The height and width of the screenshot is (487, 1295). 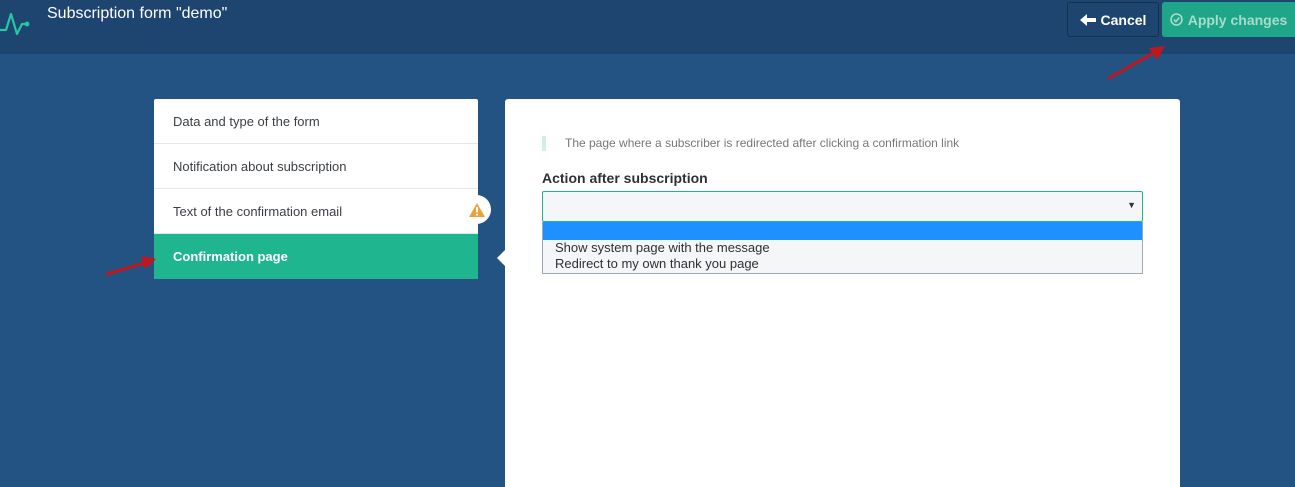 I want to click on action-after-subscription-select: ▼, so click(x=842, y=206).